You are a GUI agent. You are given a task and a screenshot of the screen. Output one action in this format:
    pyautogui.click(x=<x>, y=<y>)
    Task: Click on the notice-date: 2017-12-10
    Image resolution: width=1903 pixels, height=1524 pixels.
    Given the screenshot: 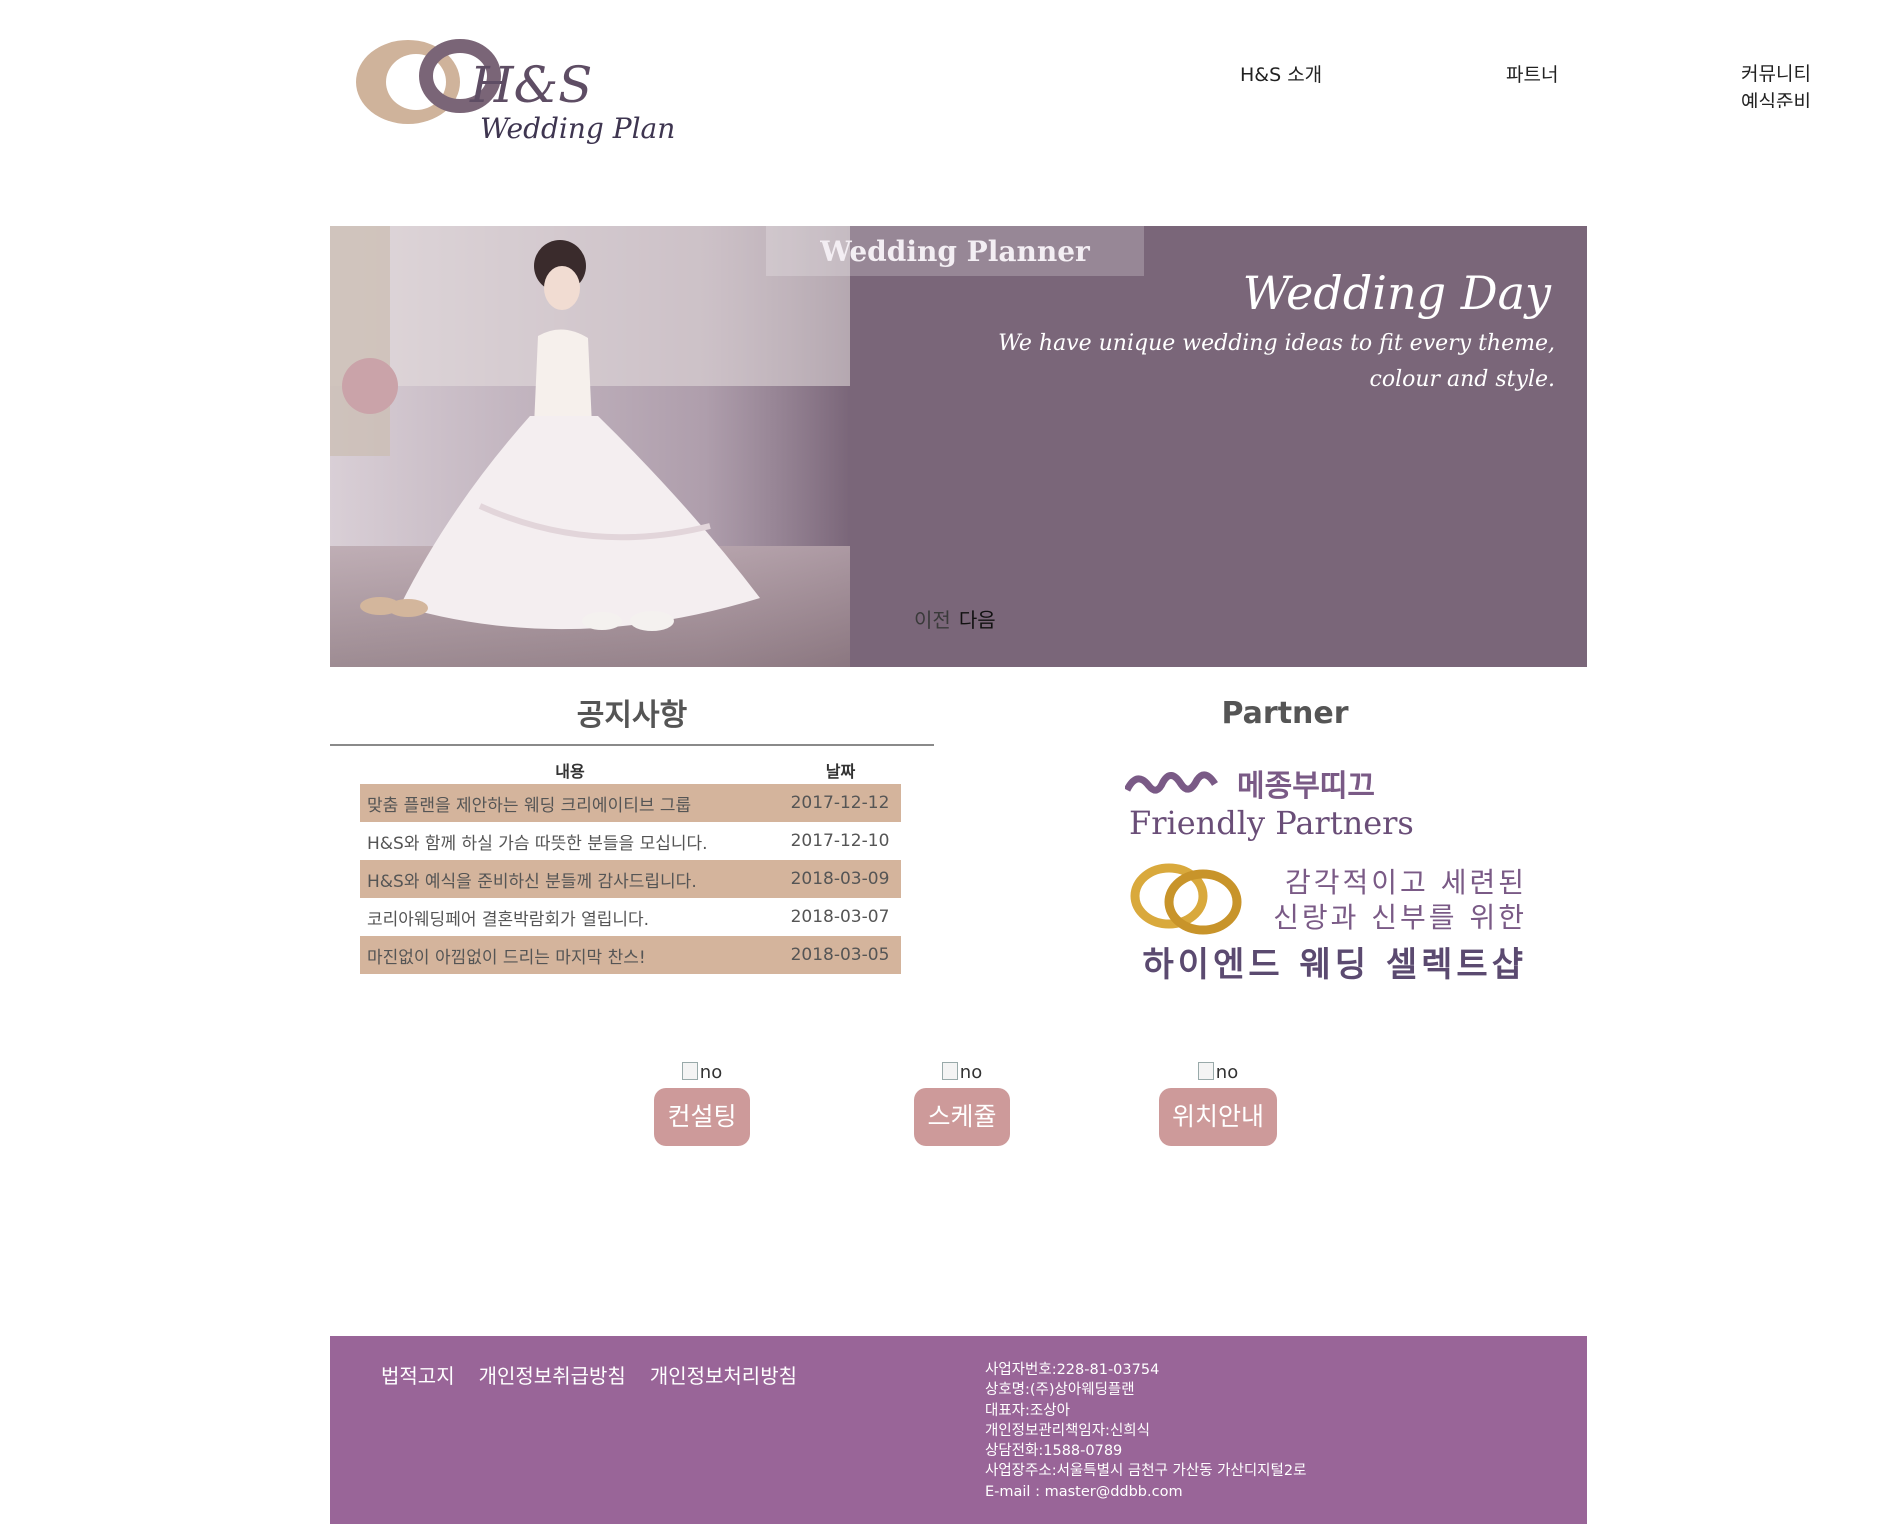 What is the action you would take?
    pyautogui.click(x=840, y=841)
    